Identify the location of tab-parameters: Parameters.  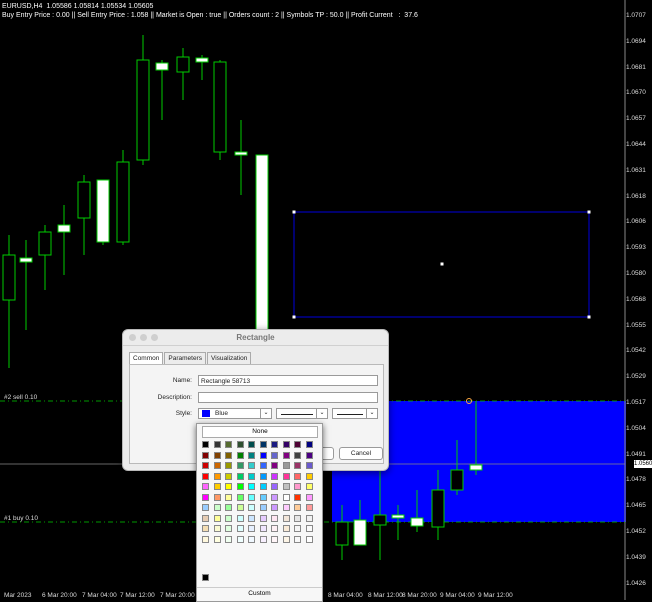
(185, 358).